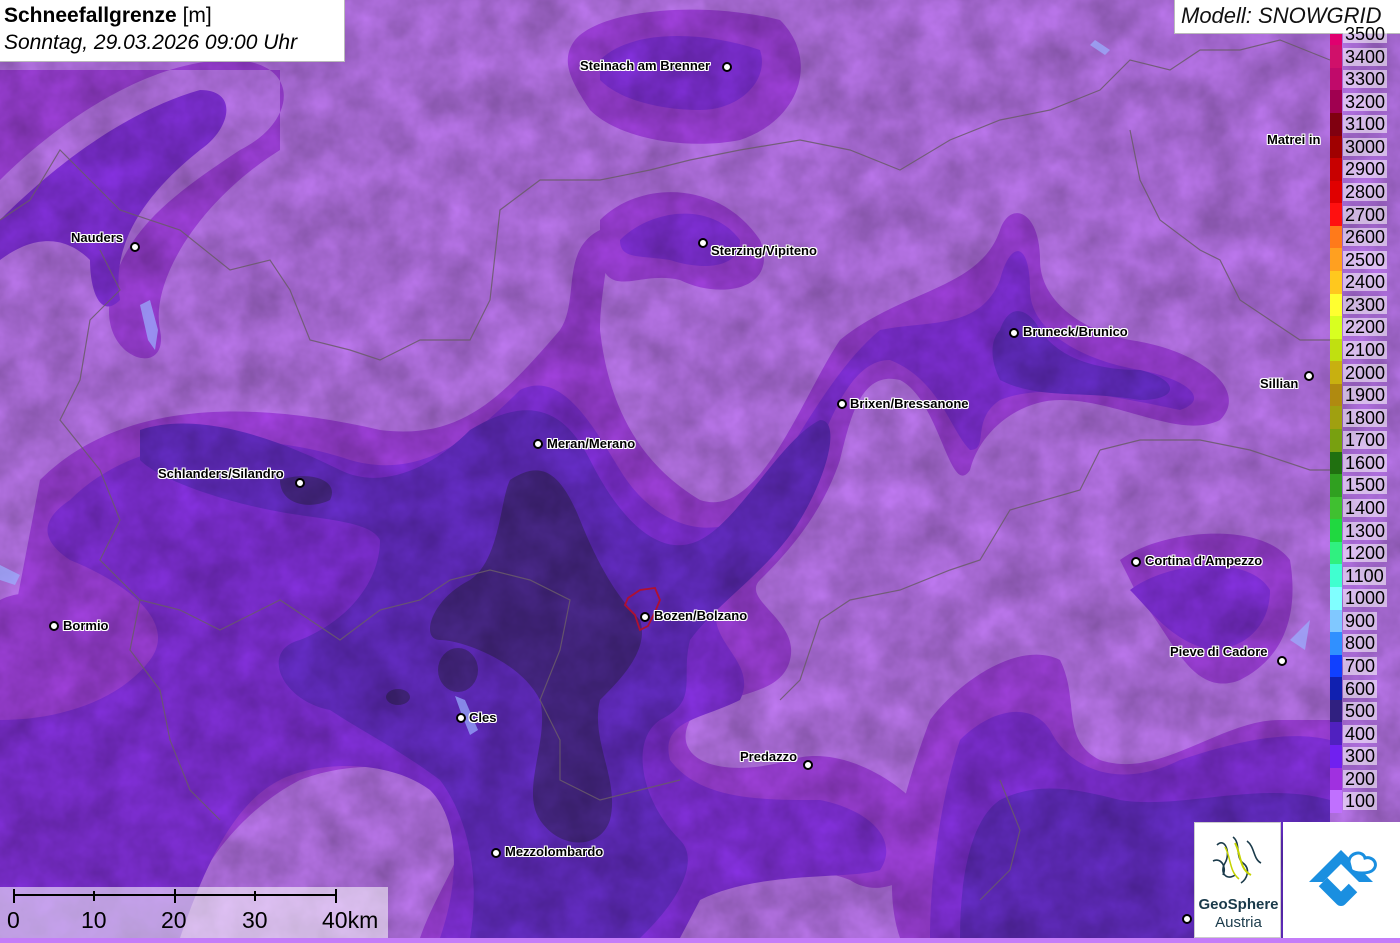 Image resolution: width=1400 pixels, height=943 pixels. I want to click on legend-label: 2900, so click(1365, 169).